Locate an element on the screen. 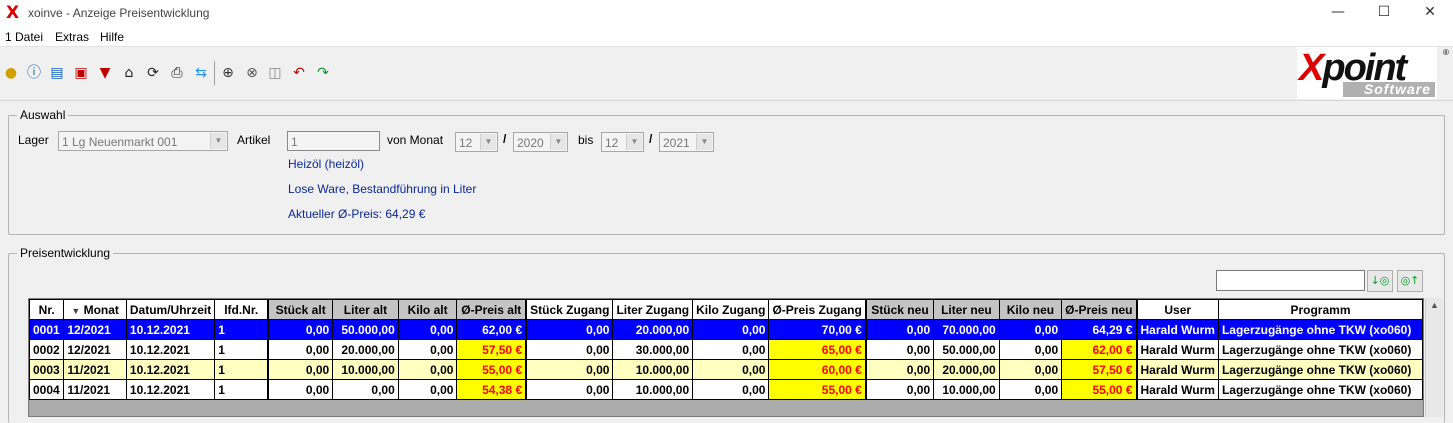  redo-icon: ↷ is located at coordinates (323, 73).